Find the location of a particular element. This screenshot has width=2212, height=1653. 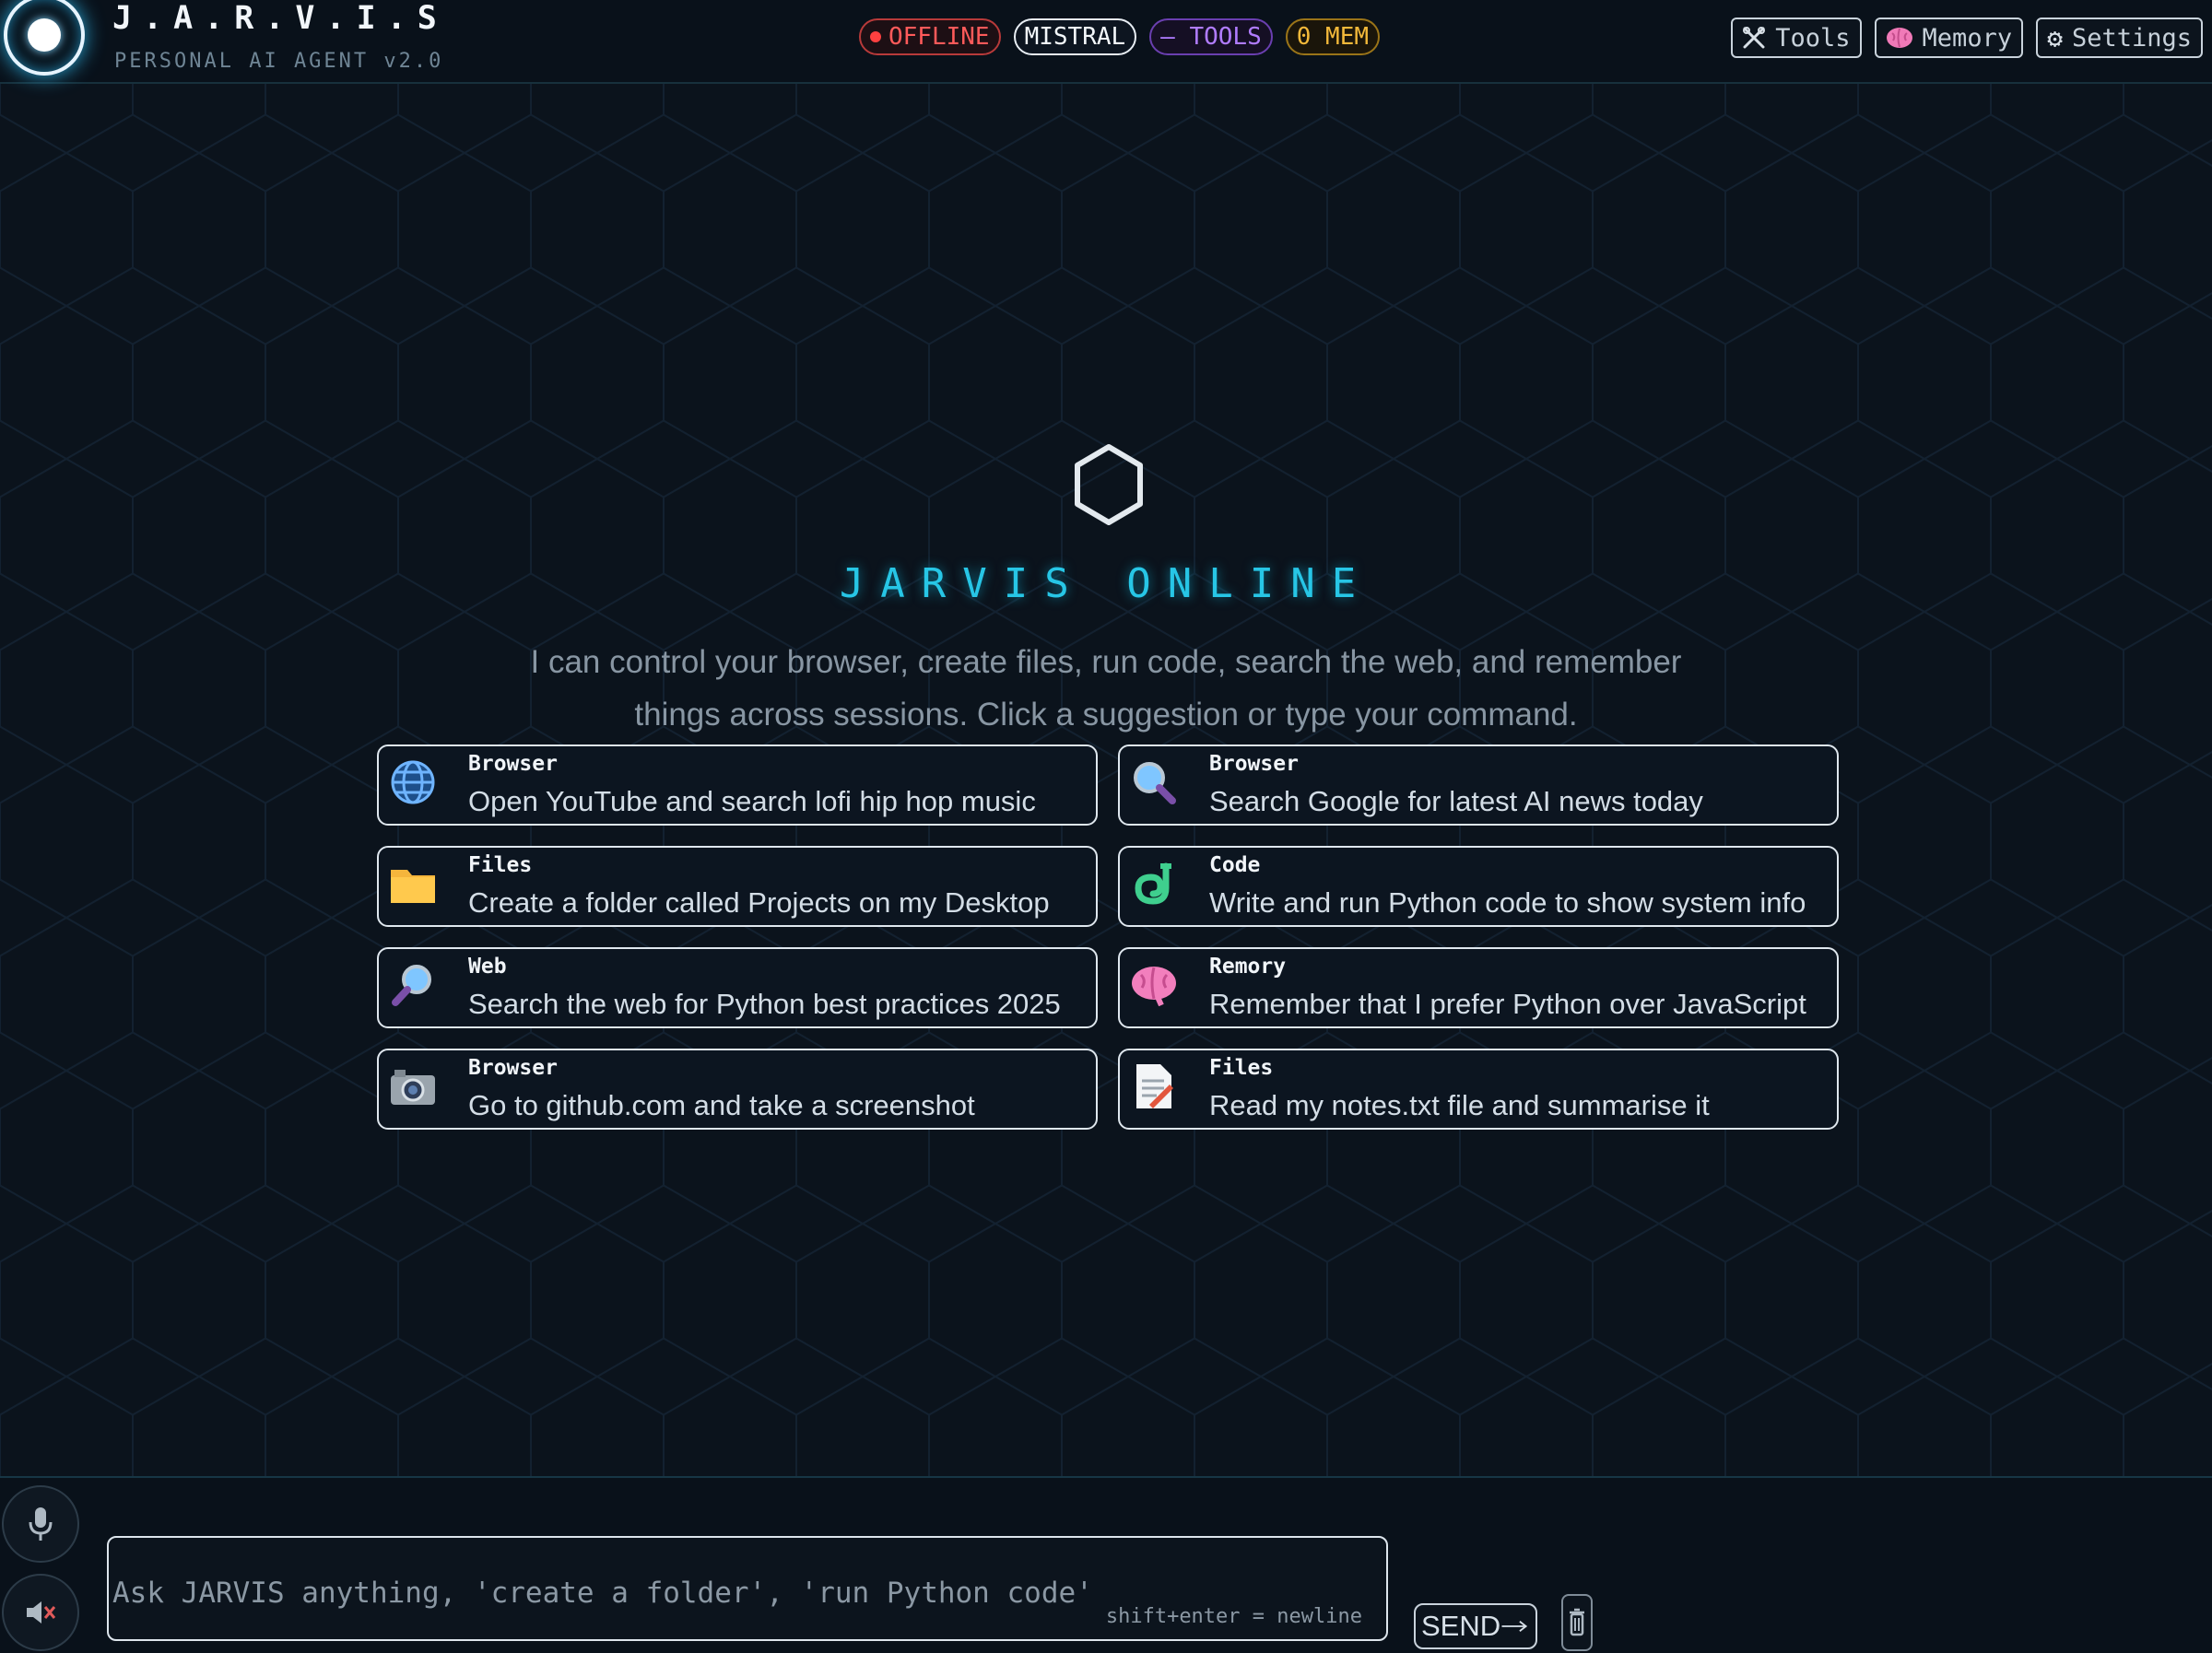

suggestion-text: Go to github.com and take a screenshot is located at coordinates (721, 1105).